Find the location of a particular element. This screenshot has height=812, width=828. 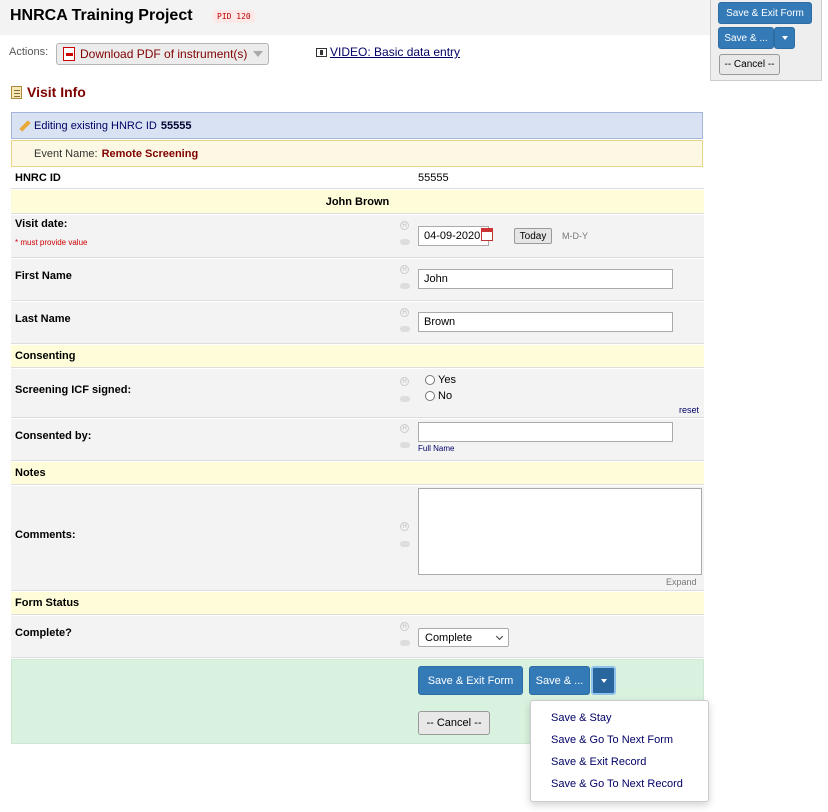

pencil-icon is located at coordinates (24, 126).